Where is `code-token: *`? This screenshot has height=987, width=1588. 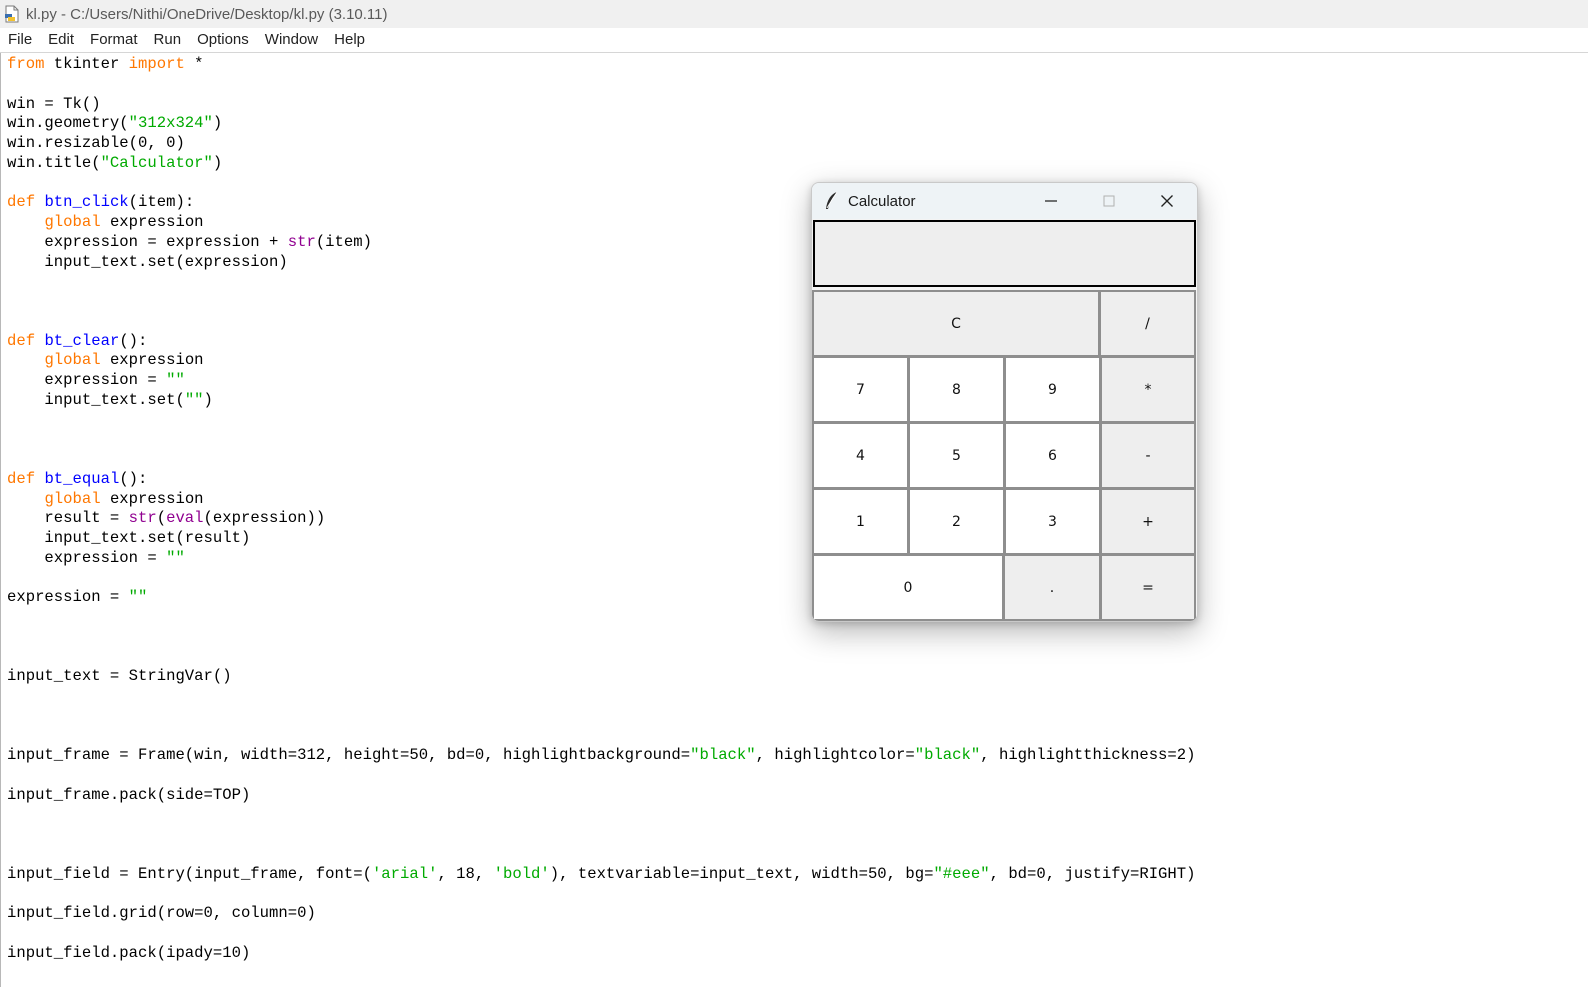
code-token: * is located at coordinates (194, 64).